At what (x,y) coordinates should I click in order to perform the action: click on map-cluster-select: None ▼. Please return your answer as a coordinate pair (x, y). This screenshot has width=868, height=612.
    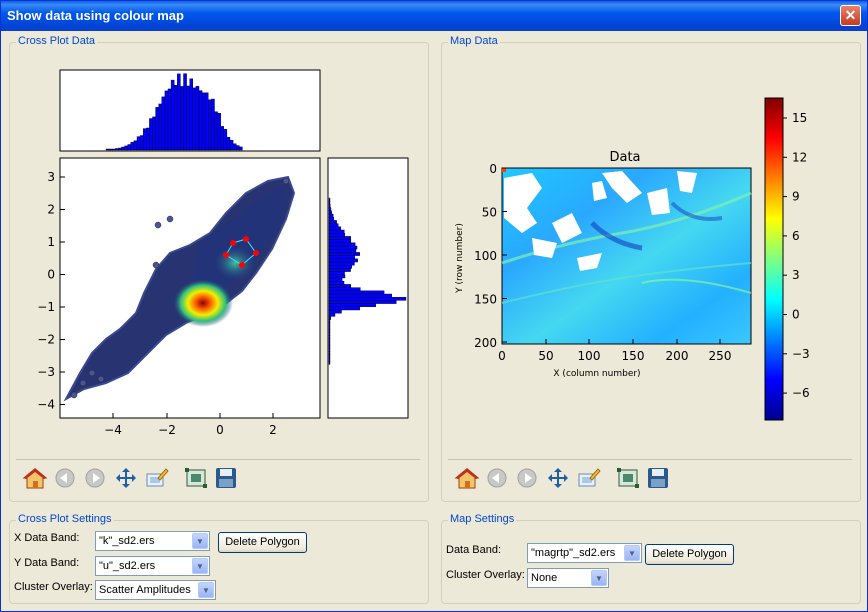
    Looking at the image, I should click on (568, 578).